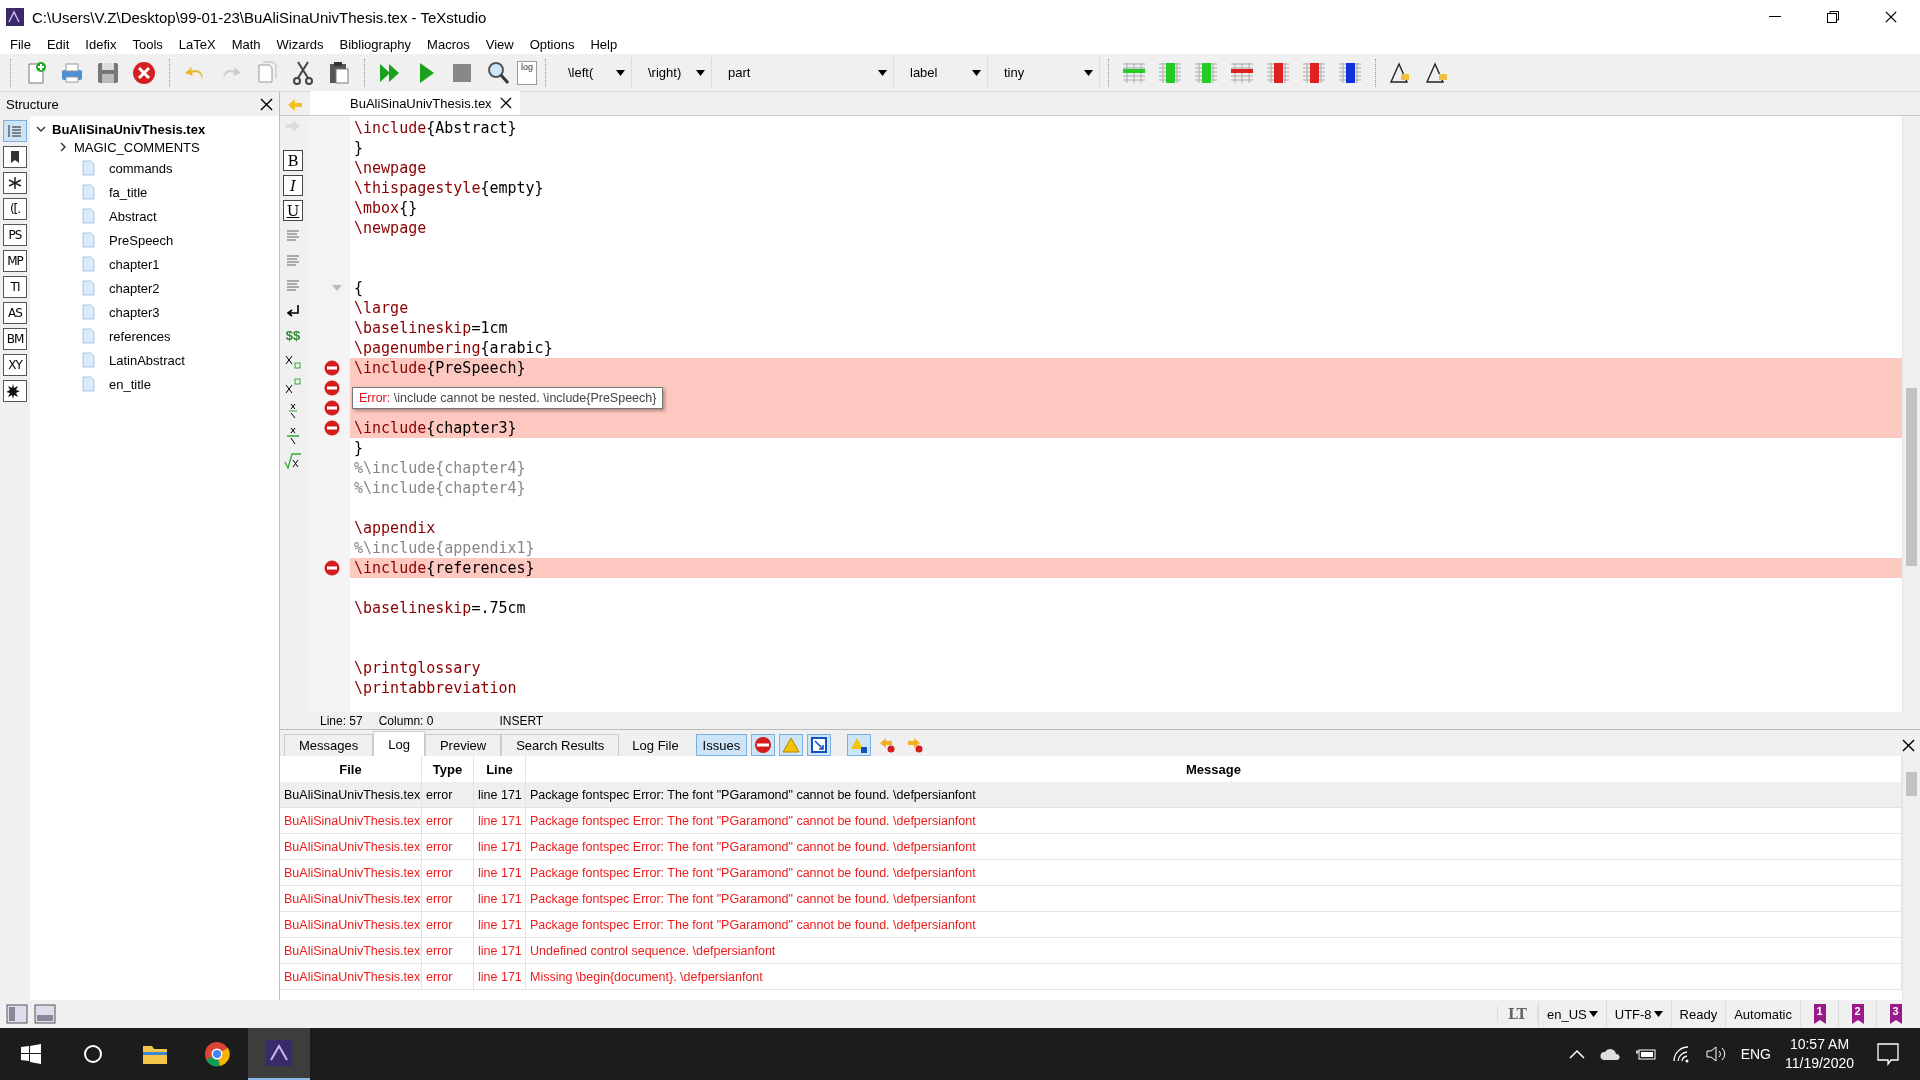 The width and height of the screenshot is (1920, 1080). What do you see at coordinates (1572, 1014) in the screenshot?
I see `language-selector: en_US` at bounding box center [1572, 1014].